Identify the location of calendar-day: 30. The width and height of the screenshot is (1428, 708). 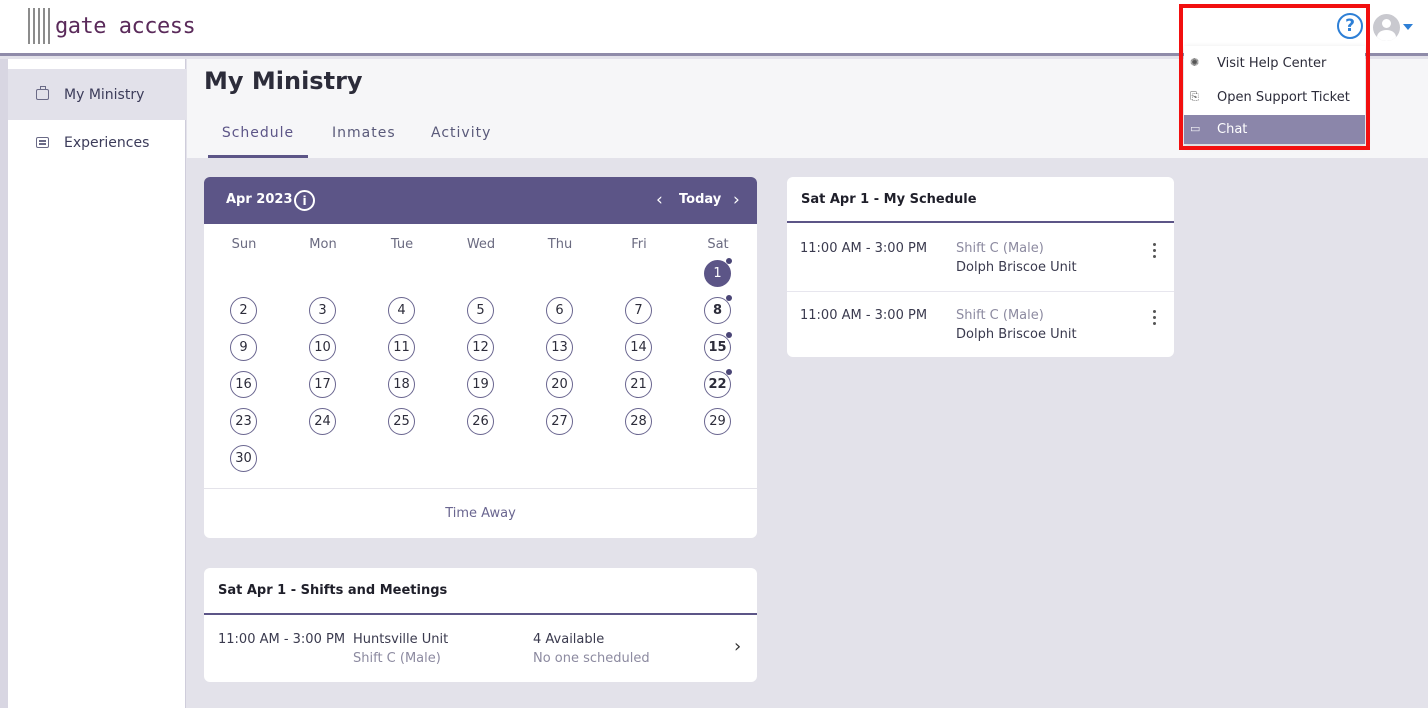
(243, 458).